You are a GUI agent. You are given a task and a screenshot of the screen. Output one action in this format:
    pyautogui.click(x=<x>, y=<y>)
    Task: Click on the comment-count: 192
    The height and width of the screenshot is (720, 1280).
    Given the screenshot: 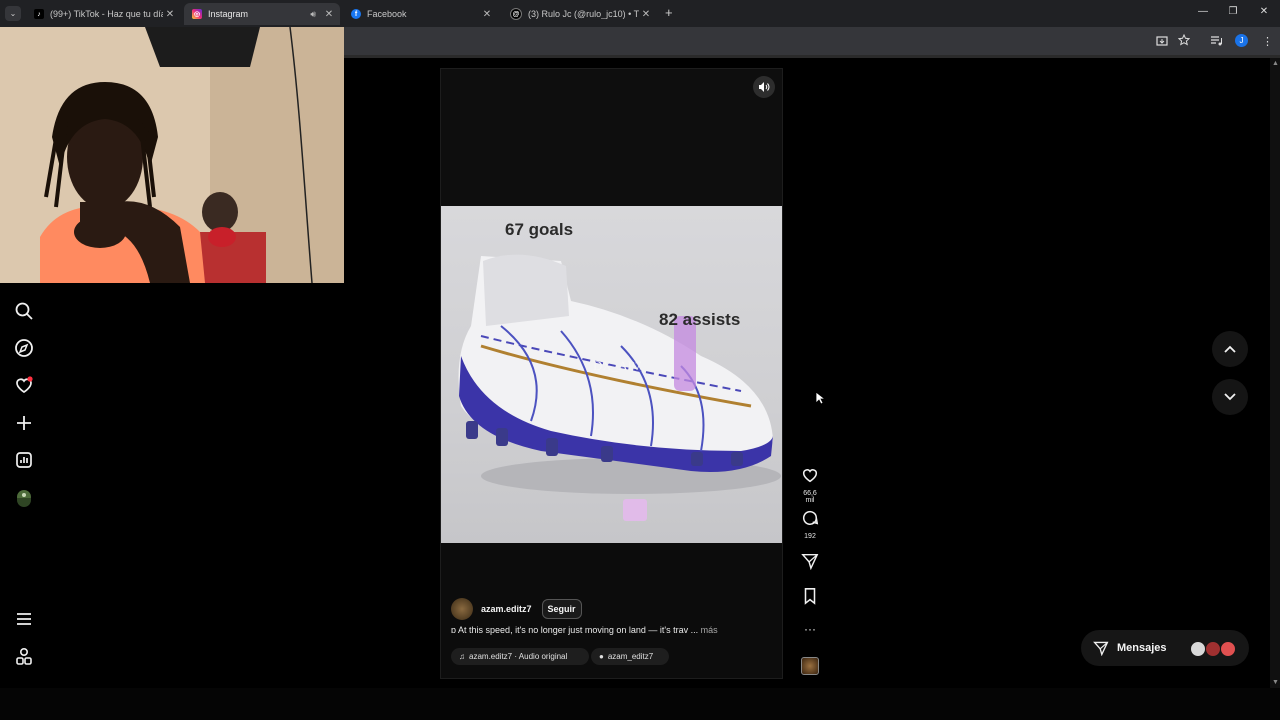 What is the action you would take?
    pyautogui.click(x=810, y=536)
    